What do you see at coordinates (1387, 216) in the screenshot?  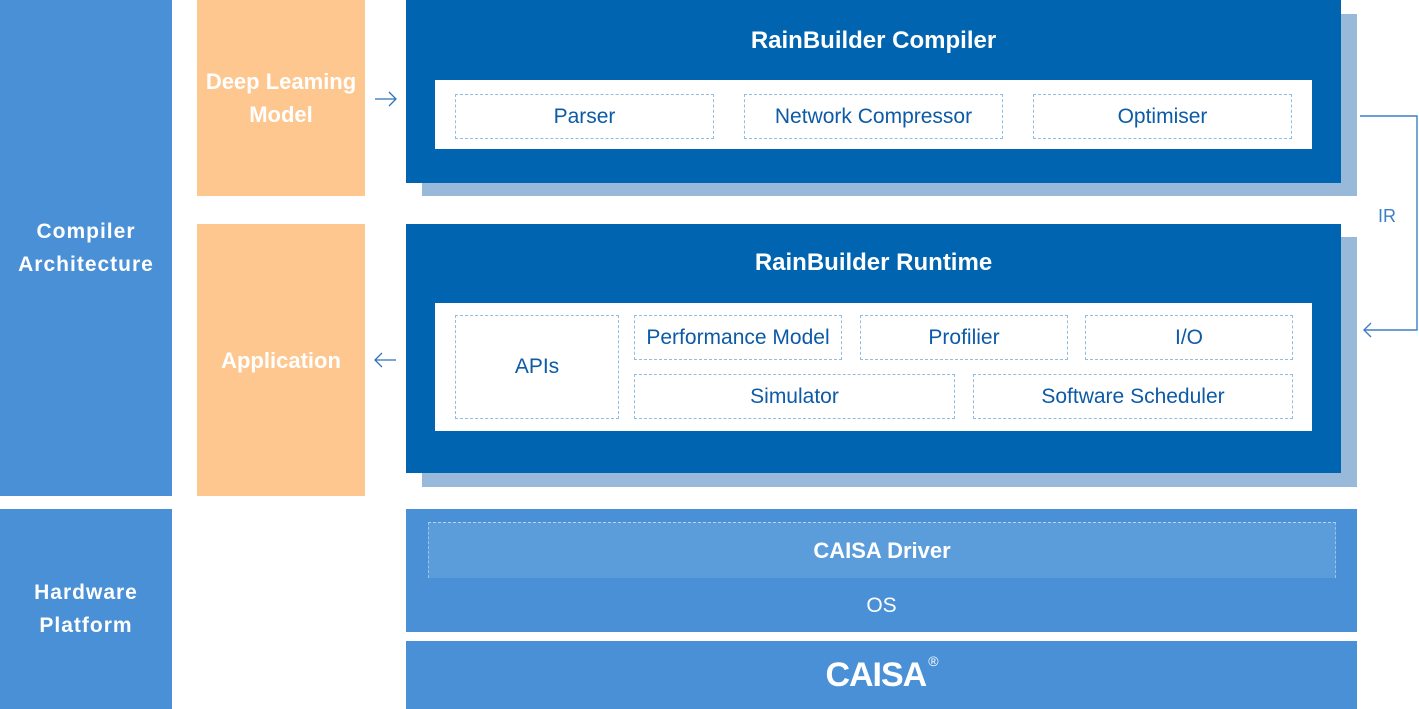 I see `ir-label: IR` at bounding box center [1387, 216].